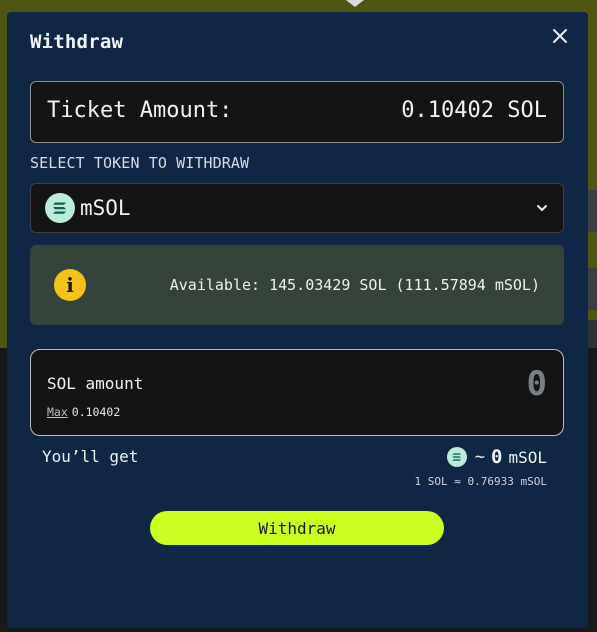  Describe the element at coordinates (70, 285) in the screenshot. I see `info-icon: i` at that location.